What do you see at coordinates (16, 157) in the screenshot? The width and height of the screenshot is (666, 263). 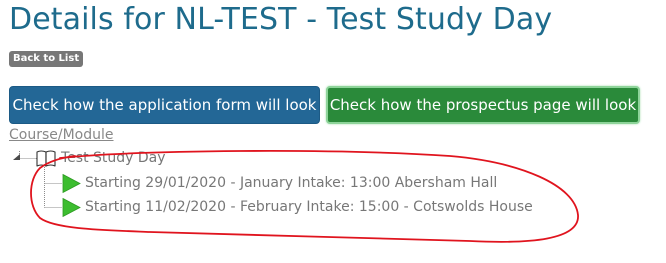 I see `tree-collapse-icon` at bounding box center [16, 157].